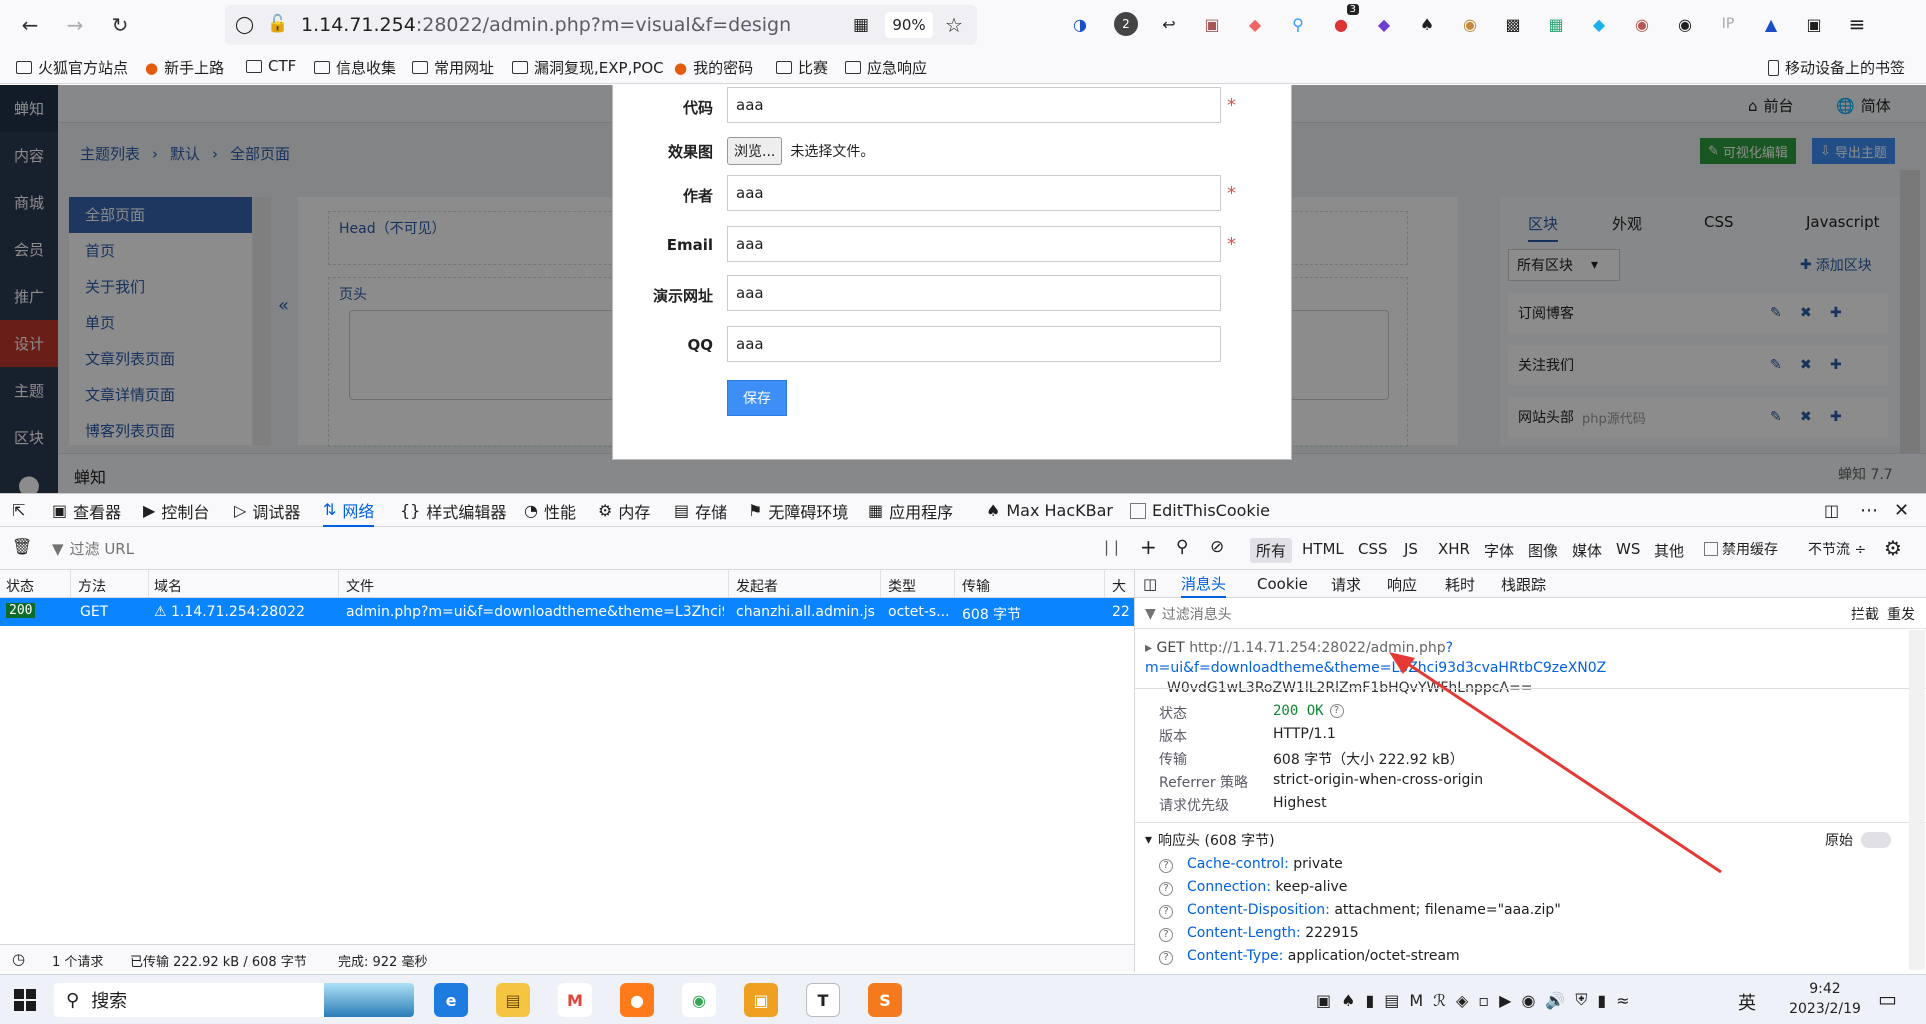 The height and width of the screenshot is (1024, 1926). Describe the element at coordinates (1543, 550) in the screenshot. I see `type-filter-image: 图像` at that location.